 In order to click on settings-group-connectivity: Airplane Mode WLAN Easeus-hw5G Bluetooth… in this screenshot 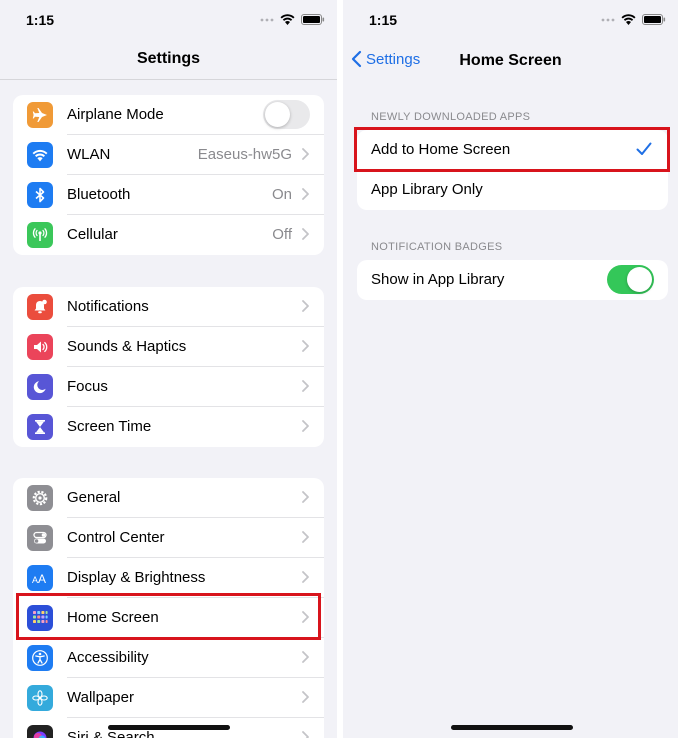, I will do `click(168, 175)`.